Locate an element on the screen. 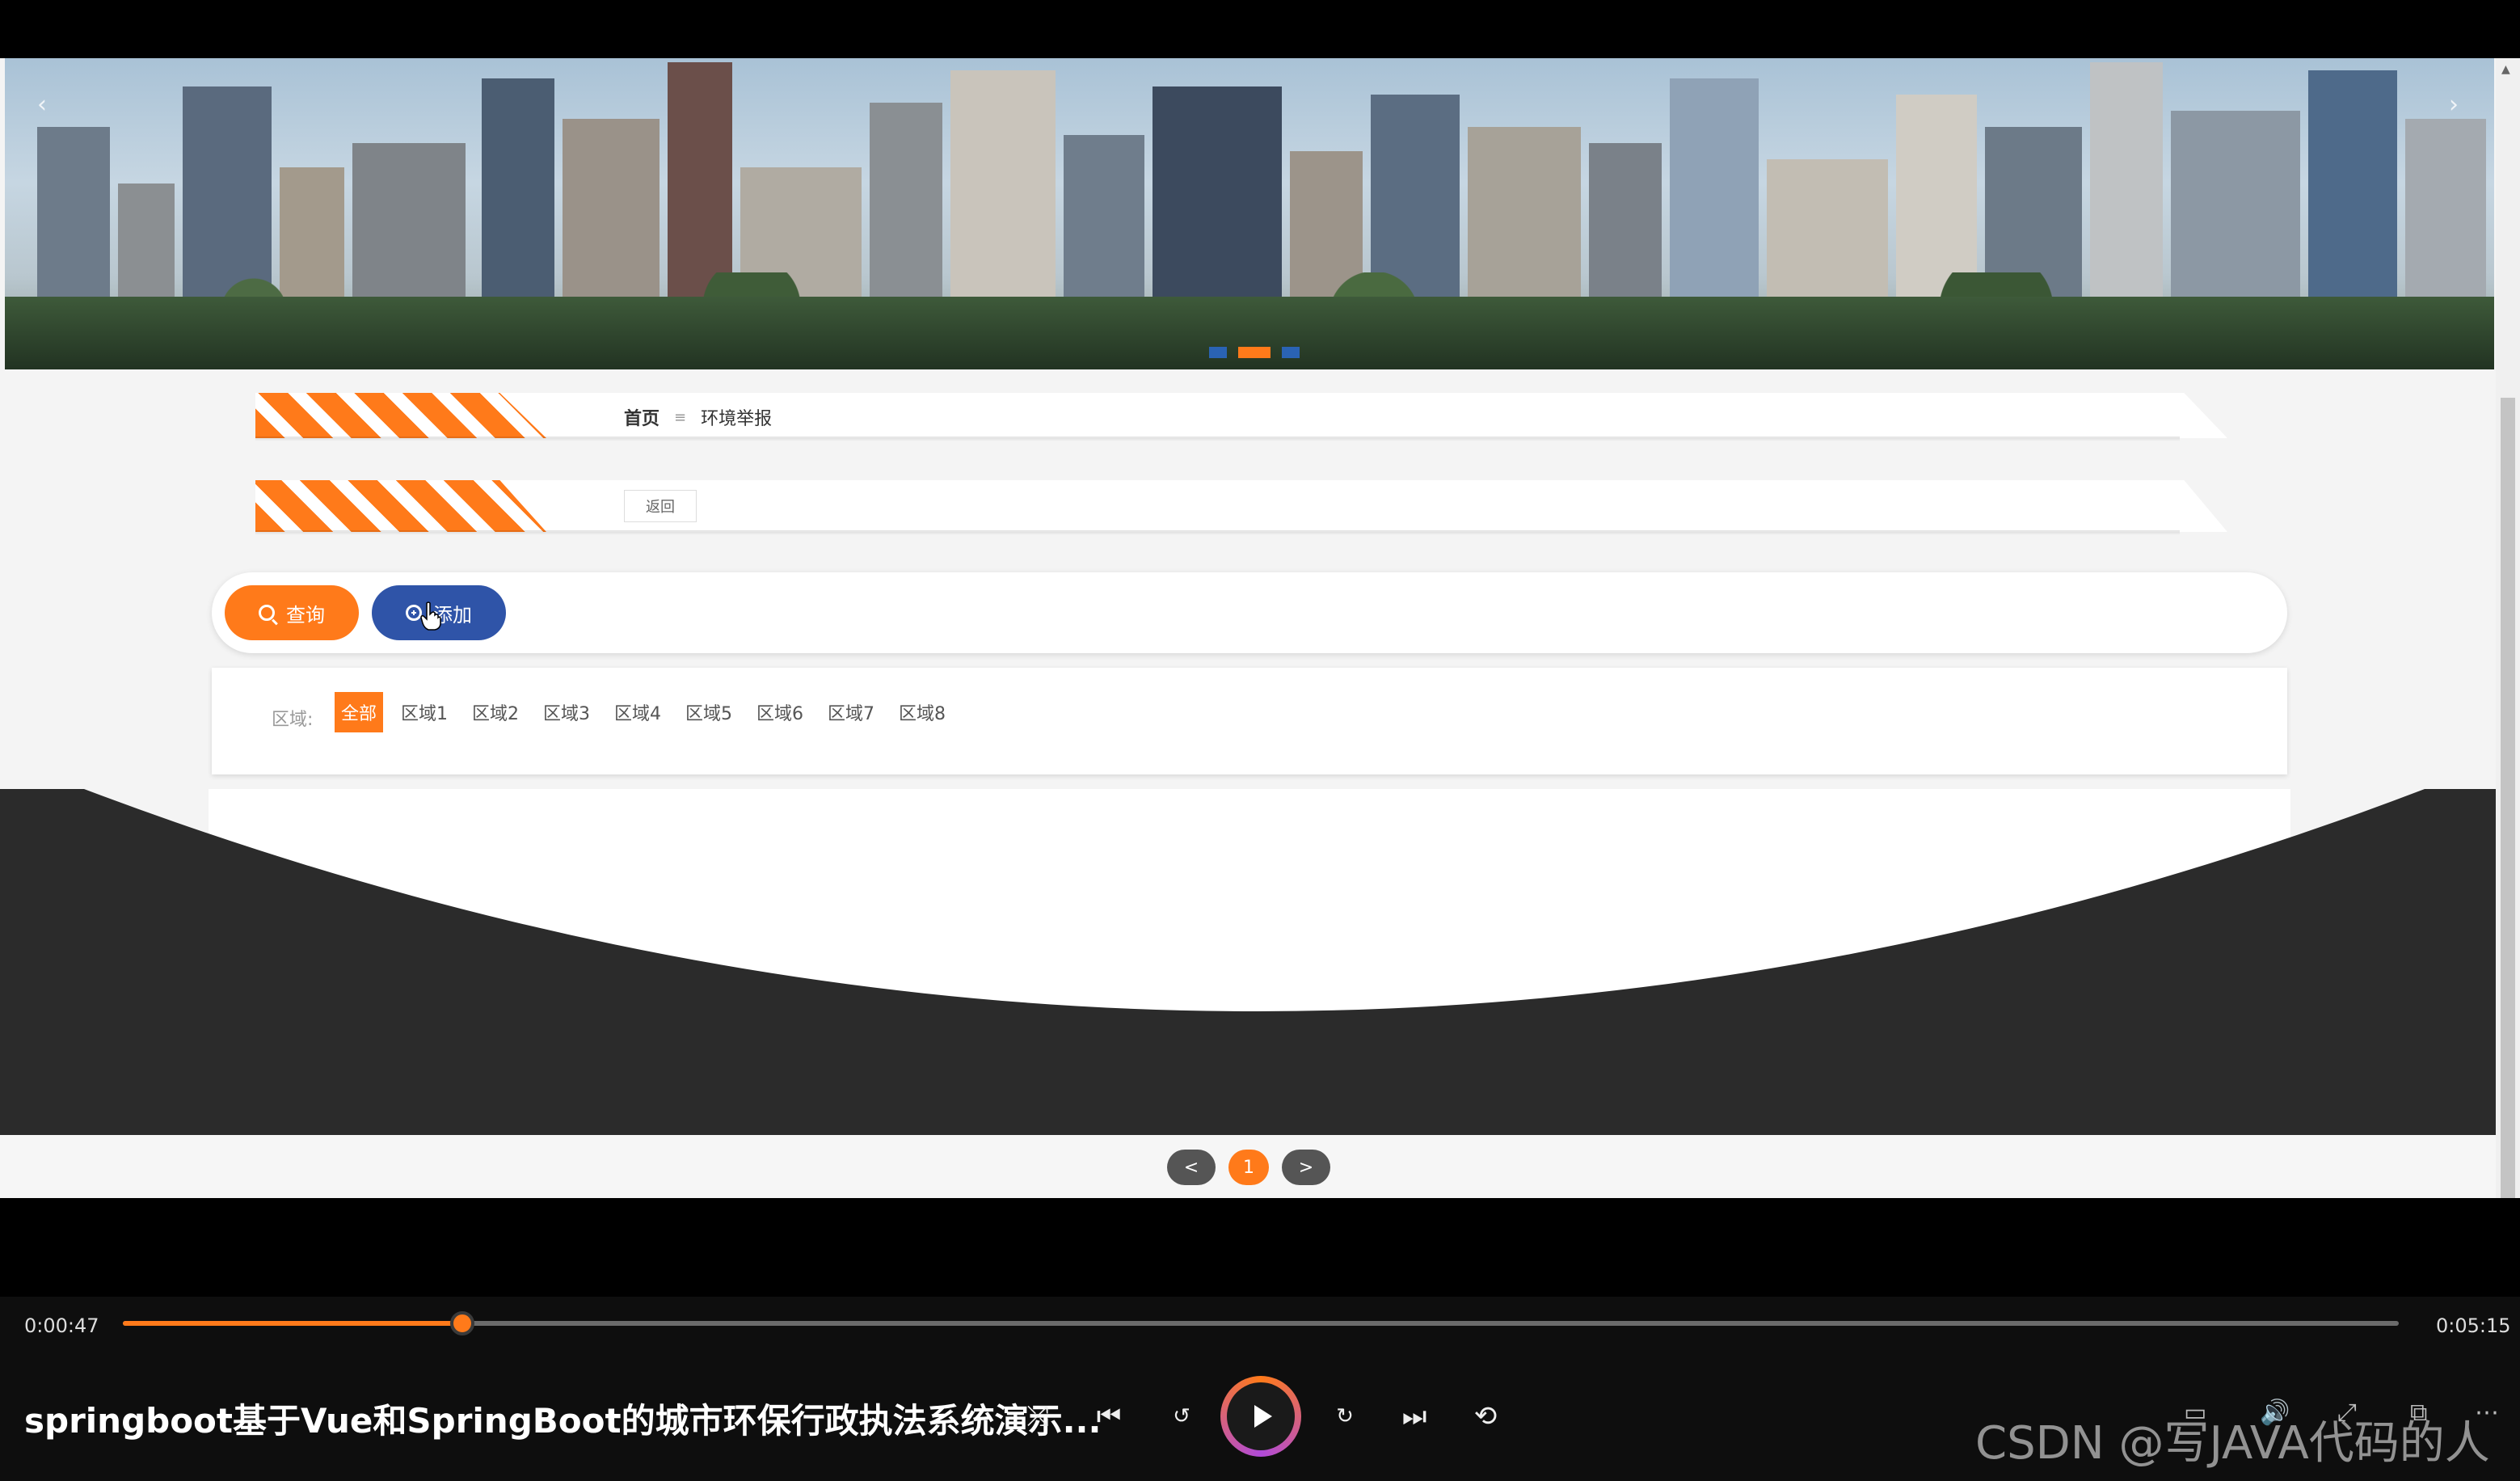 The height and width of the screenshot is (1481, 2520). play-button is located at coordinates (1260, 1416).